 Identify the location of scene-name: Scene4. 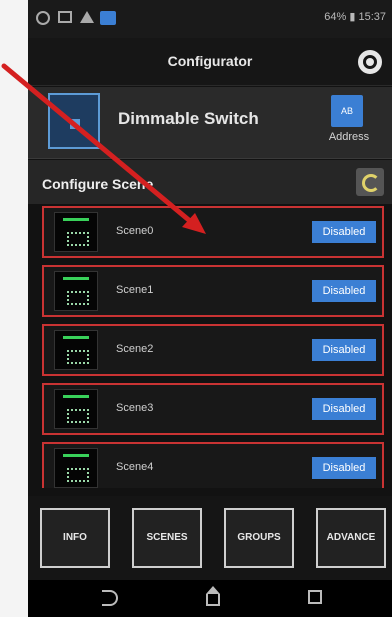
(135, 467).